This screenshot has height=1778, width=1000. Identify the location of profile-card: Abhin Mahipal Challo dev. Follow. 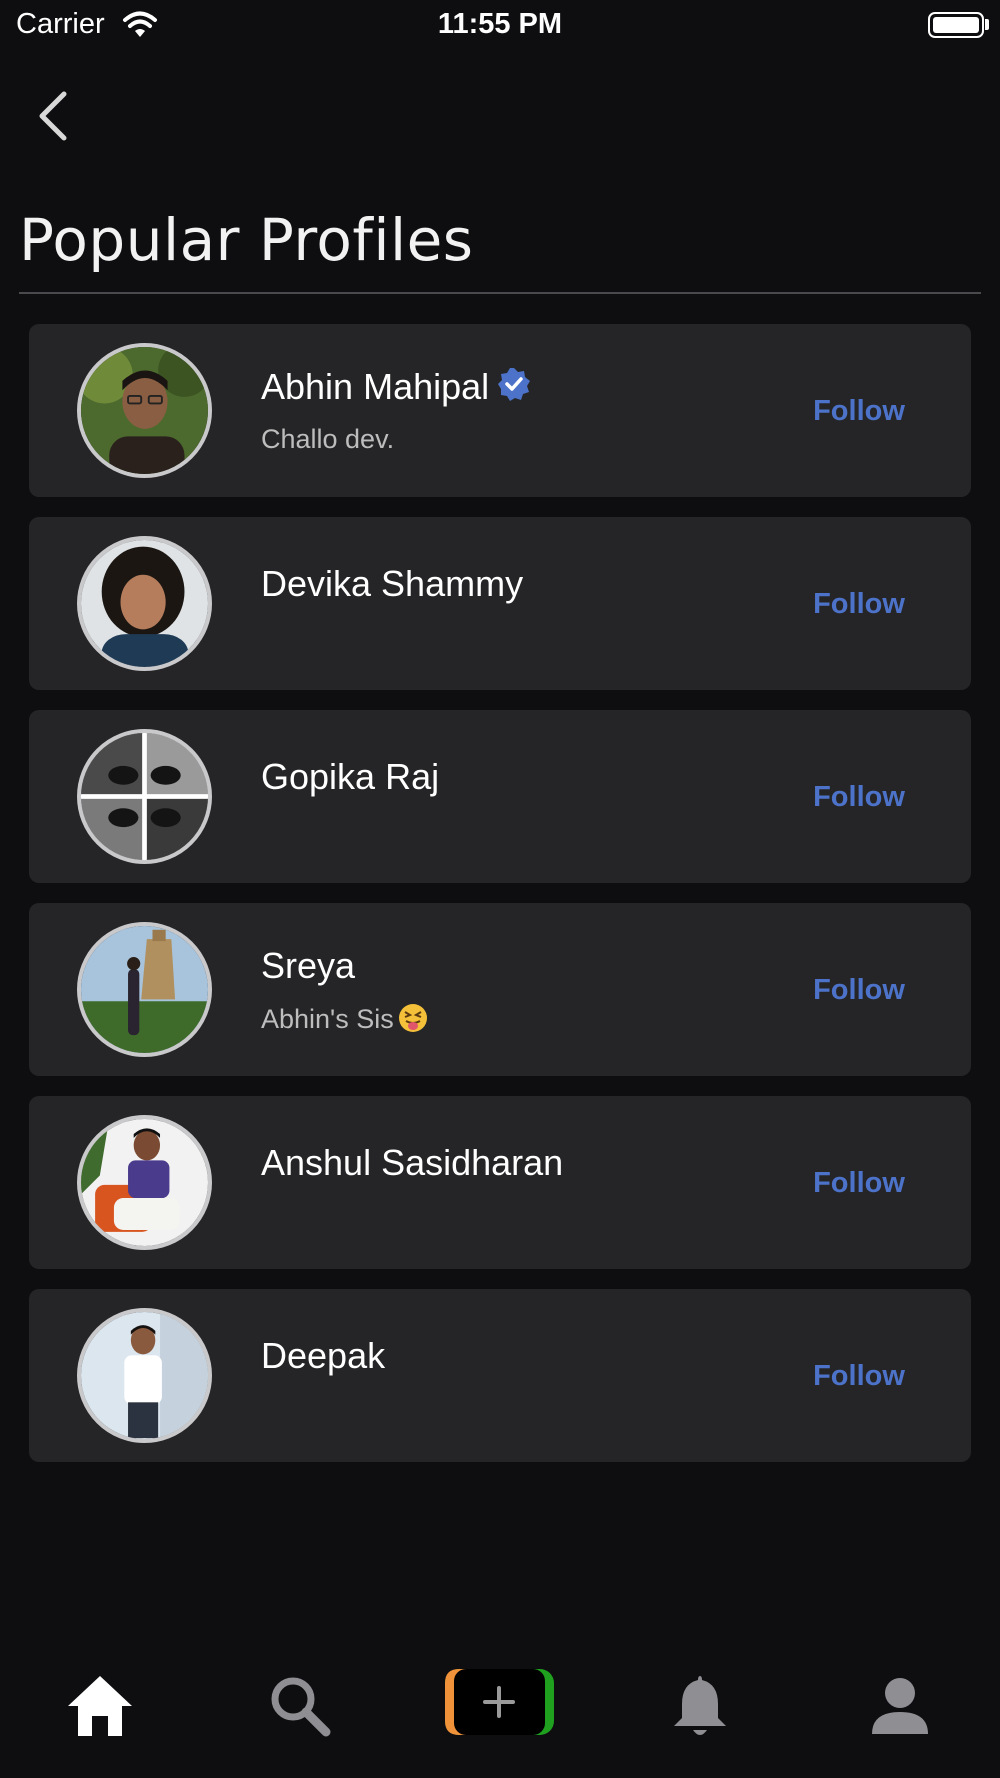
(500, 410).